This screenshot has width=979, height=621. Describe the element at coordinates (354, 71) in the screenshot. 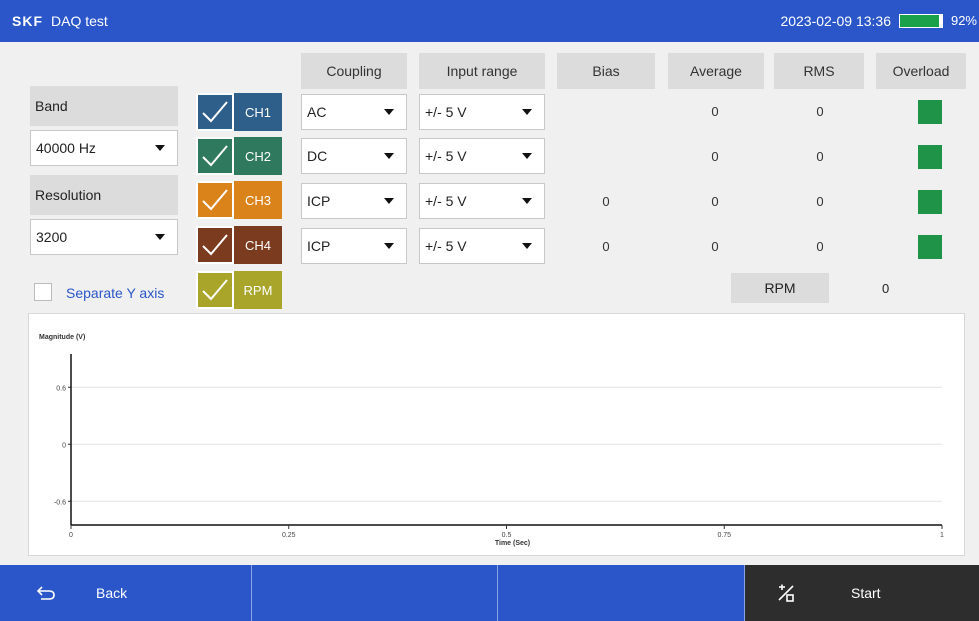

I see `column-header-coupling: Coupling` at that location.